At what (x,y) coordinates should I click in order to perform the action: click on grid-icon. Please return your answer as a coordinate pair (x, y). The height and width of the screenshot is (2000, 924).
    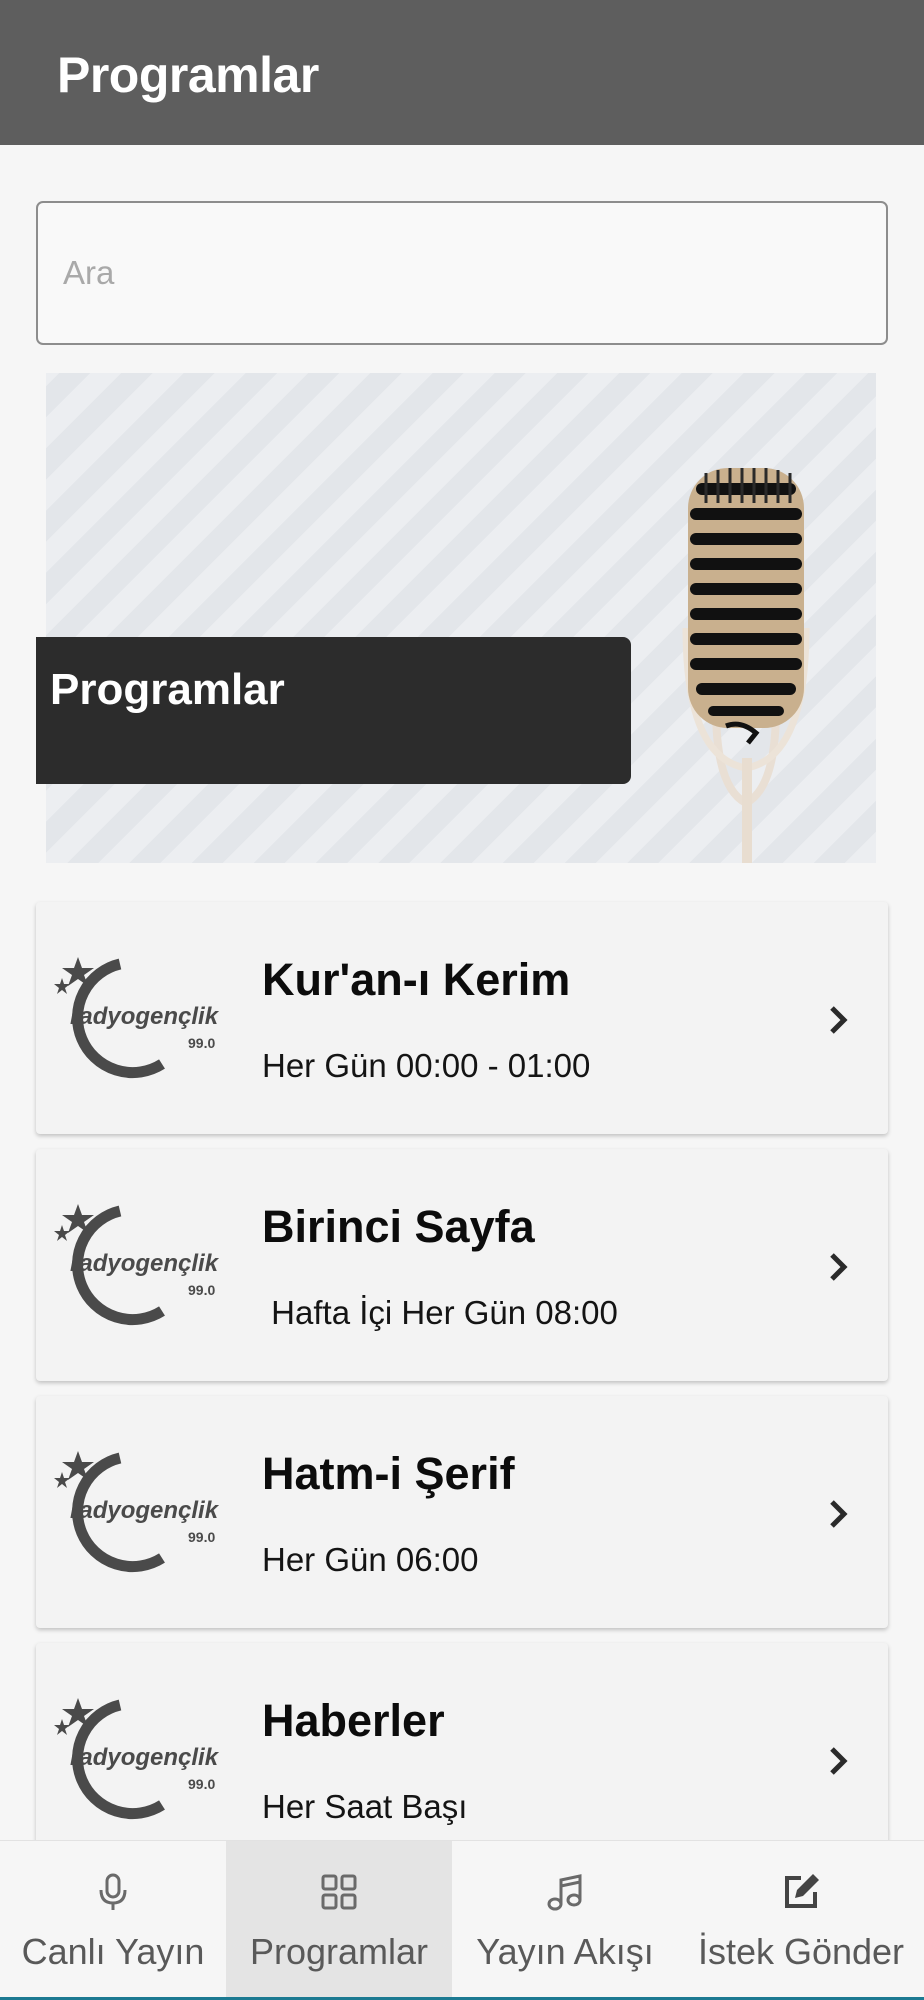
    Looking at the image, I should click on (339, 1892).